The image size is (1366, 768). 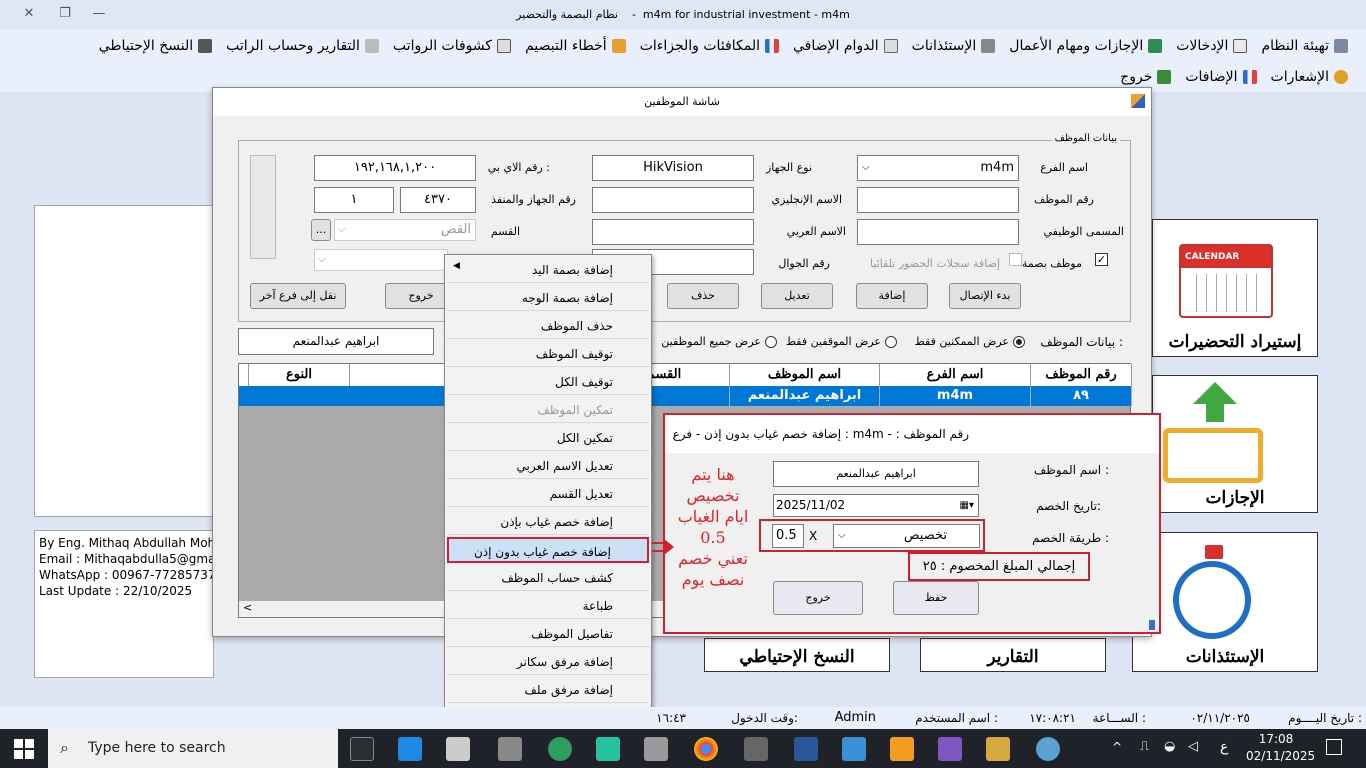 What do you see at coordinates (575, 46) in the screenshot?
I see `menu-errors: أخطاء التبصيم` at bounding box center [575, 46].